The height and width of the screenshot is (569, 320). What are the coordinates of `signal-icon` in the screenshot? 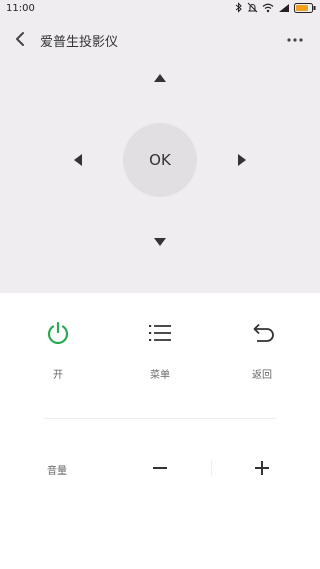 It's located at (284, 7).